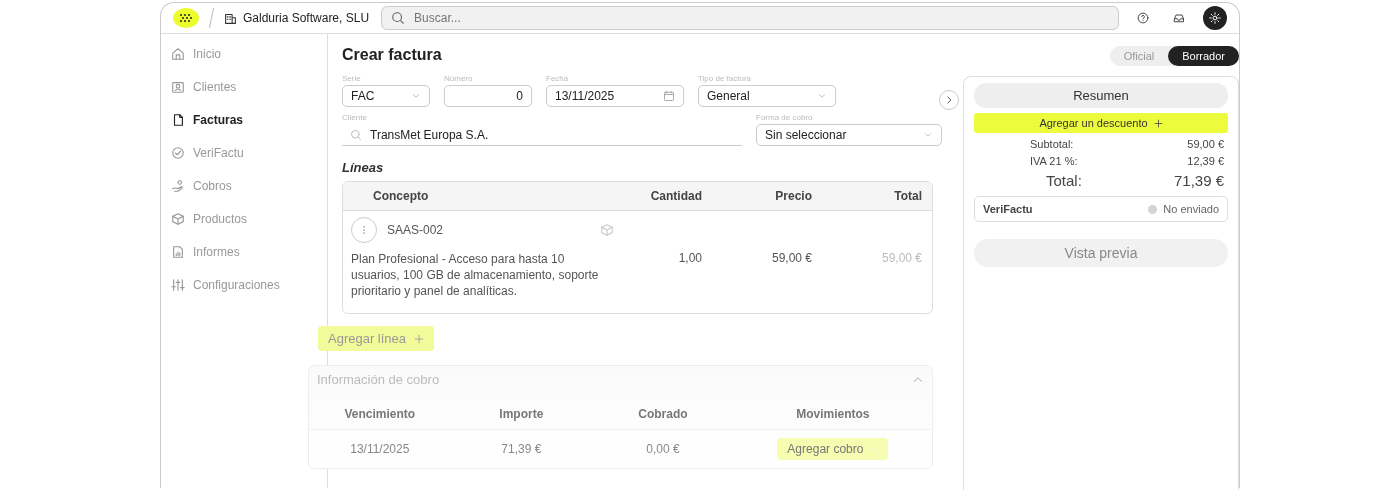  What do you see at coordinates (542, 135) in the screenshot?
I see `search-field: TransMet Europa S.A.` at bounding box center [542, 135].